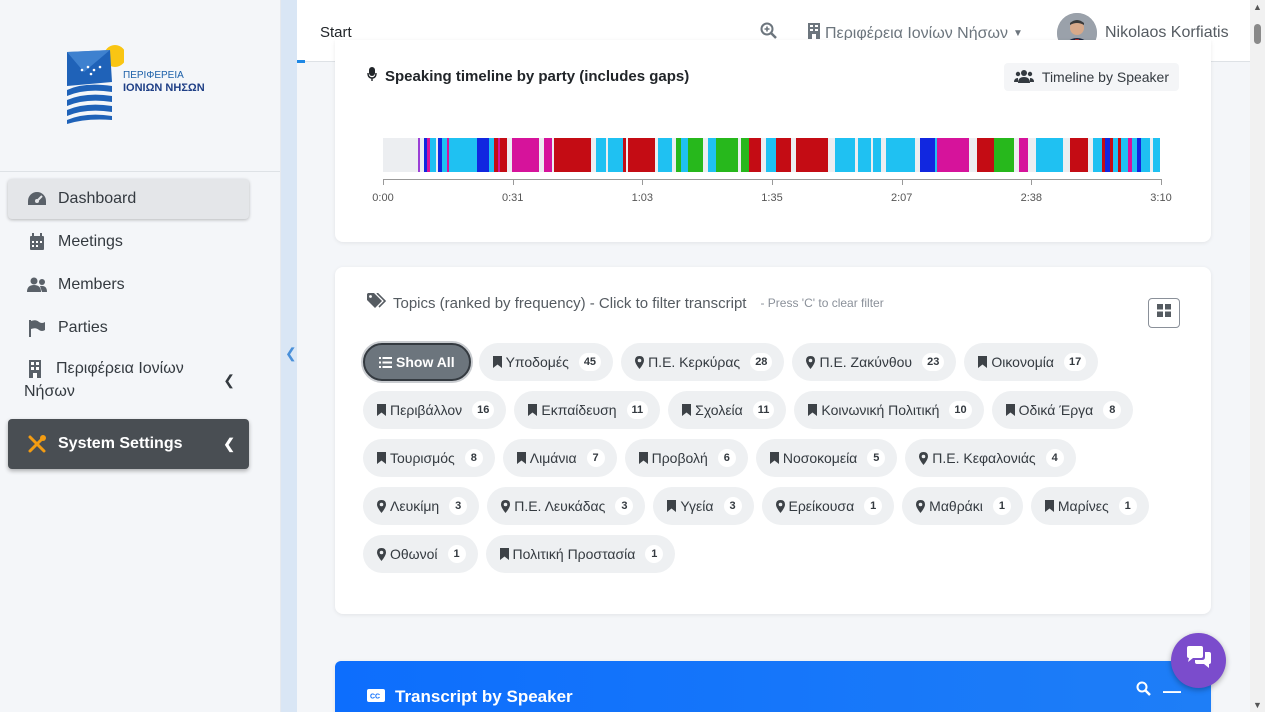  What do you see at coordinates (128, 199) in the screenshot?
I see `sidebar-item-dashboard: Dashboard` at bounding box center [128, 199].